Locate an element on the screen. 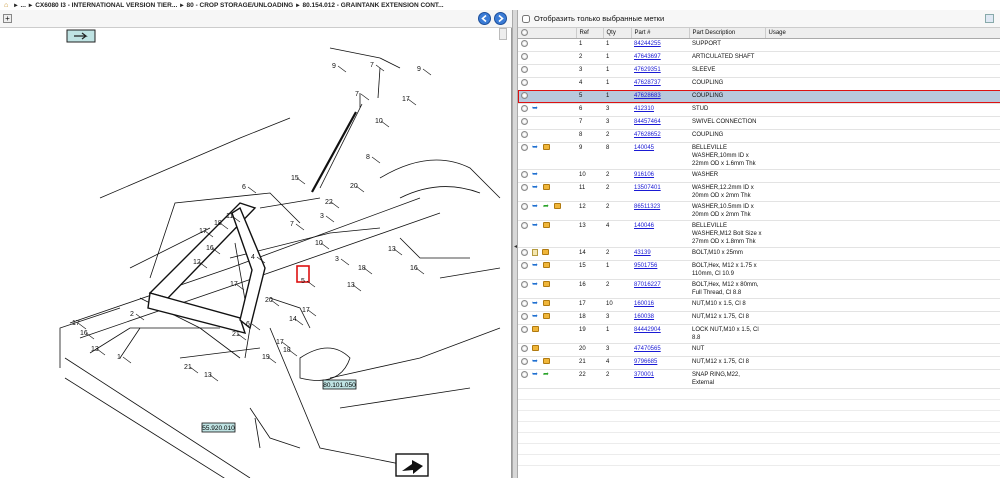 The width and height of the screenshot is (1000, 478). callout-label: 4 is located at coordinates (253, 257).